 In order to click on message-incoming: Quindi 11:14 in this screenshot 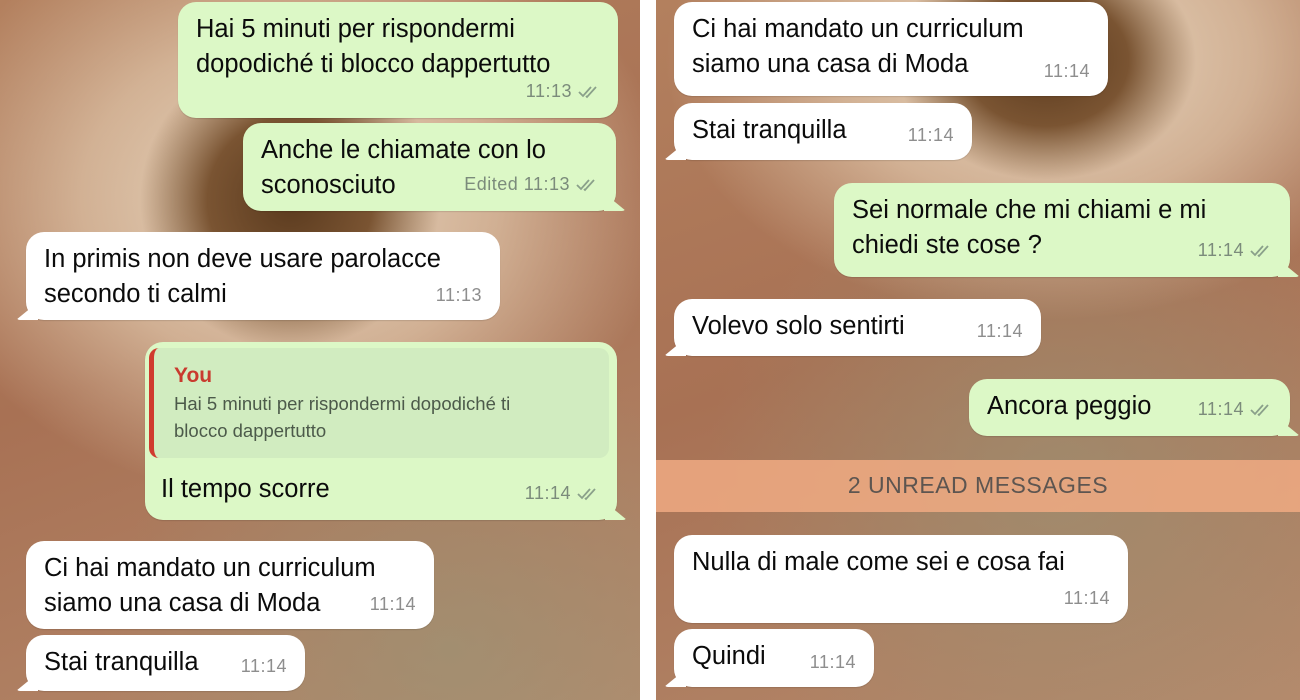, I will do `click(774, 658)`.